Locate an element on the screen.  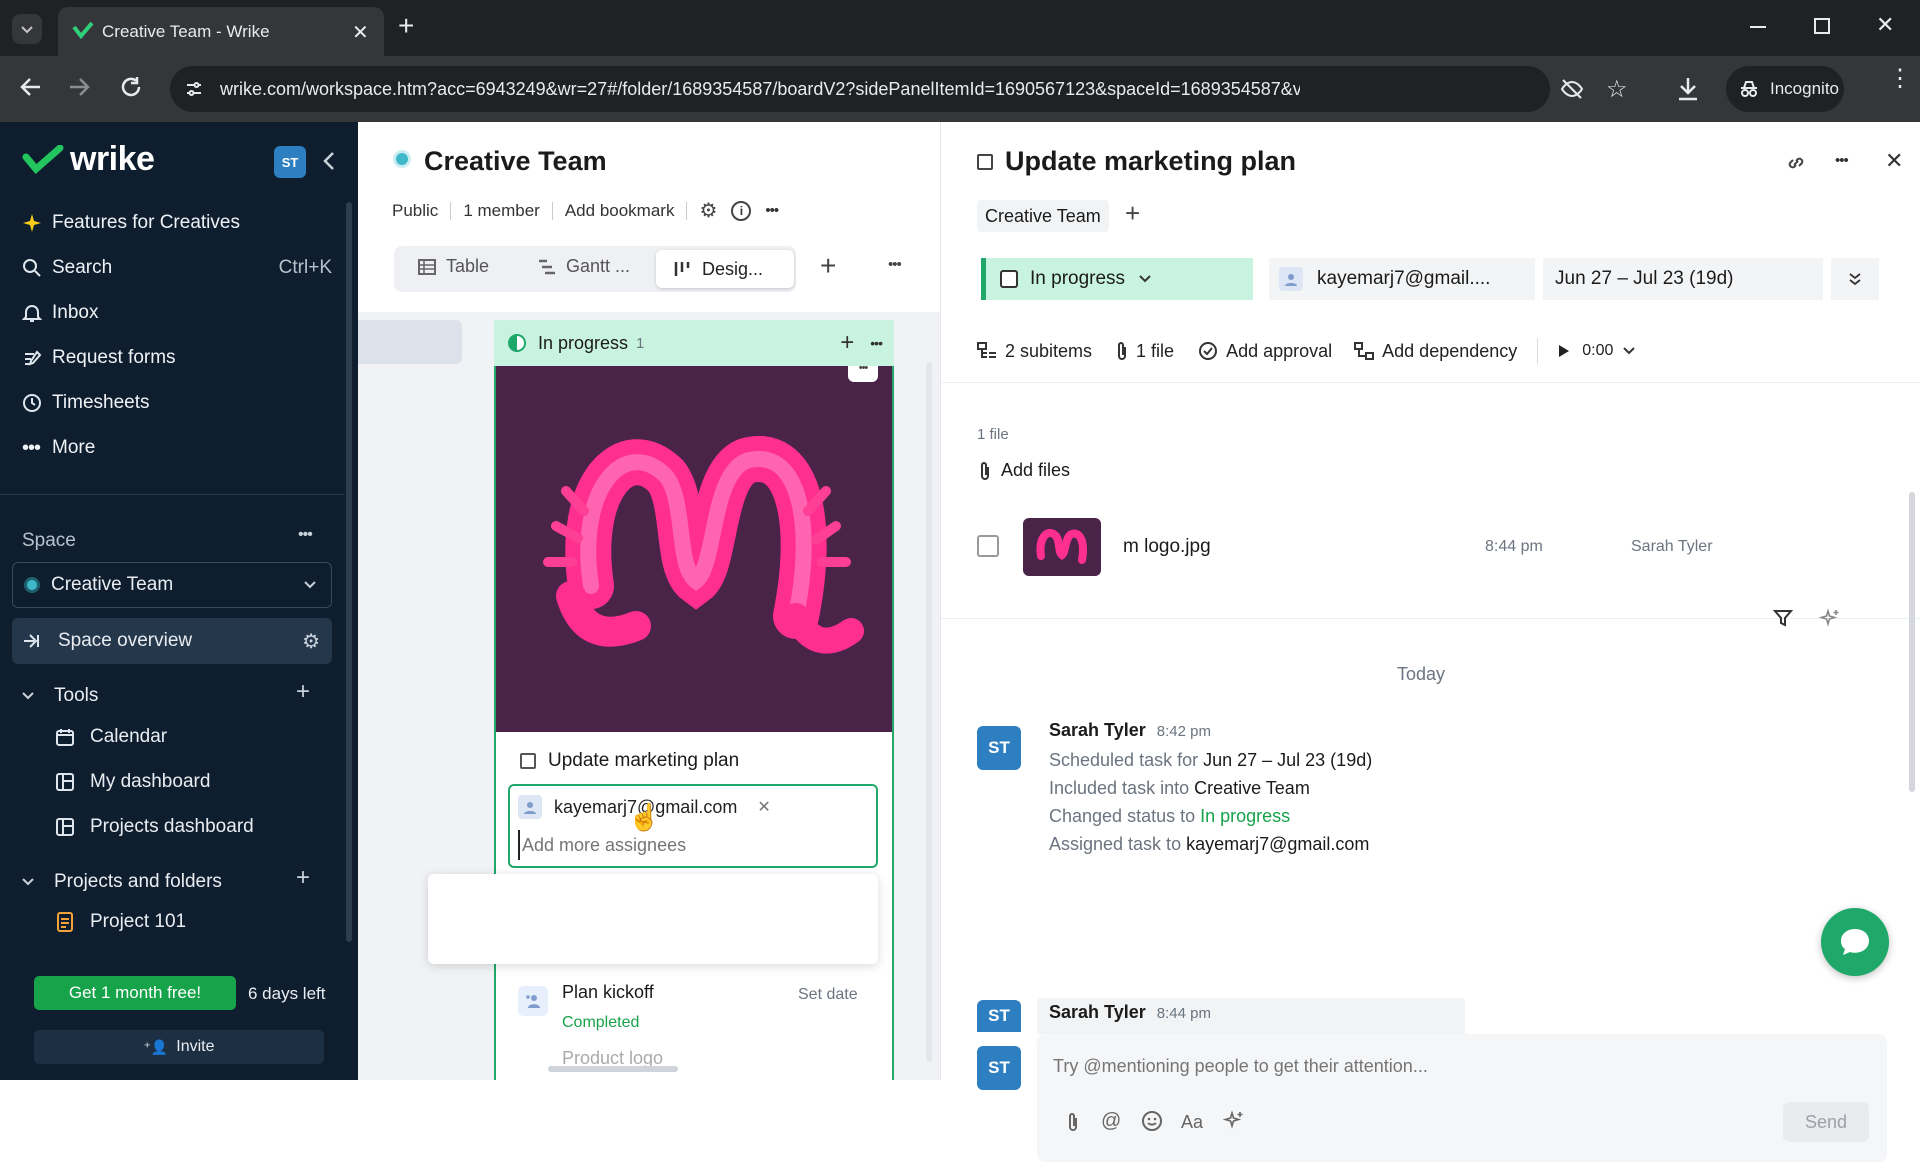
eye-off-icon is located at coordinates (1572, 89).